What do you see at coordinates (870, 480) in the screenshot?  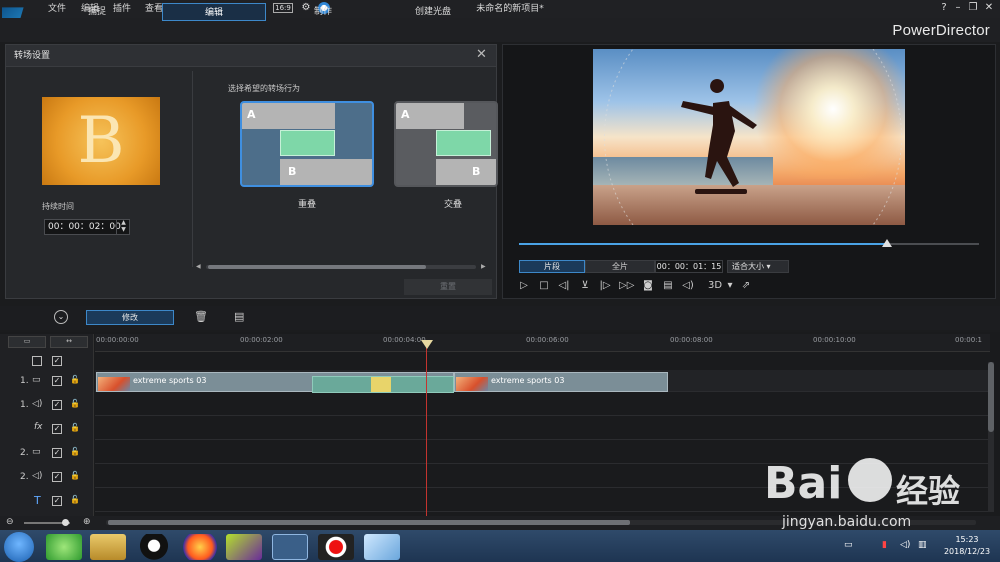 I see `baidu-paw-icon` at bounding box center [870, 480].